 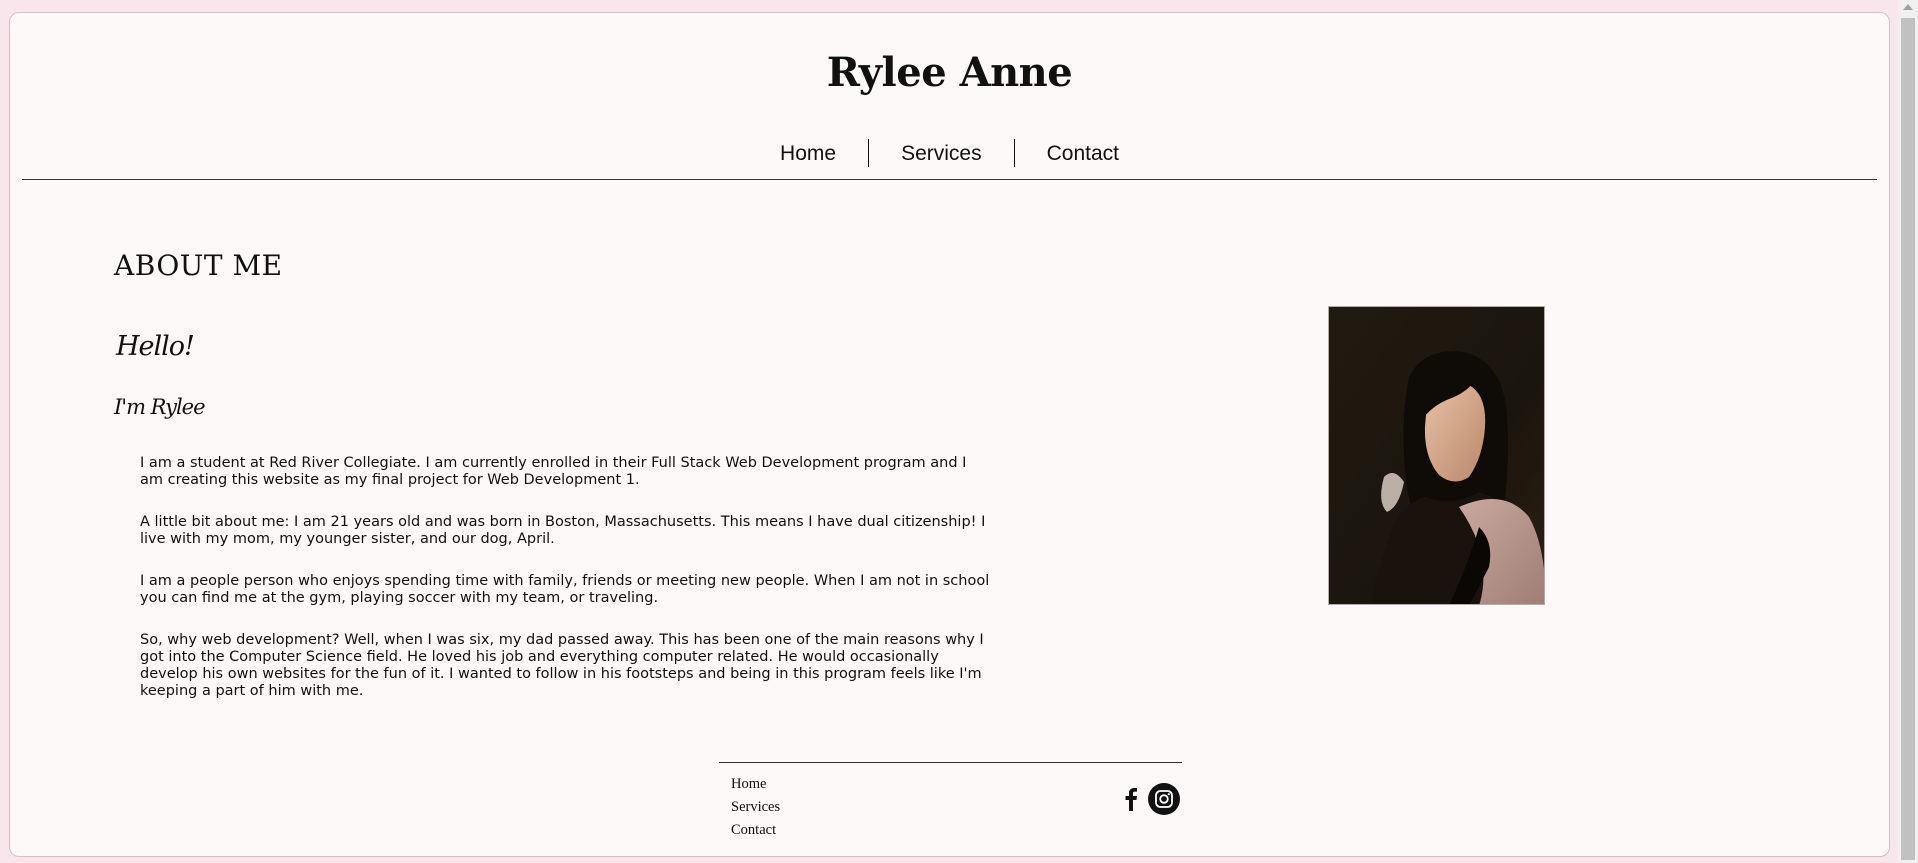 I want to click on portrait-photo, so click(x=1436, y=455).